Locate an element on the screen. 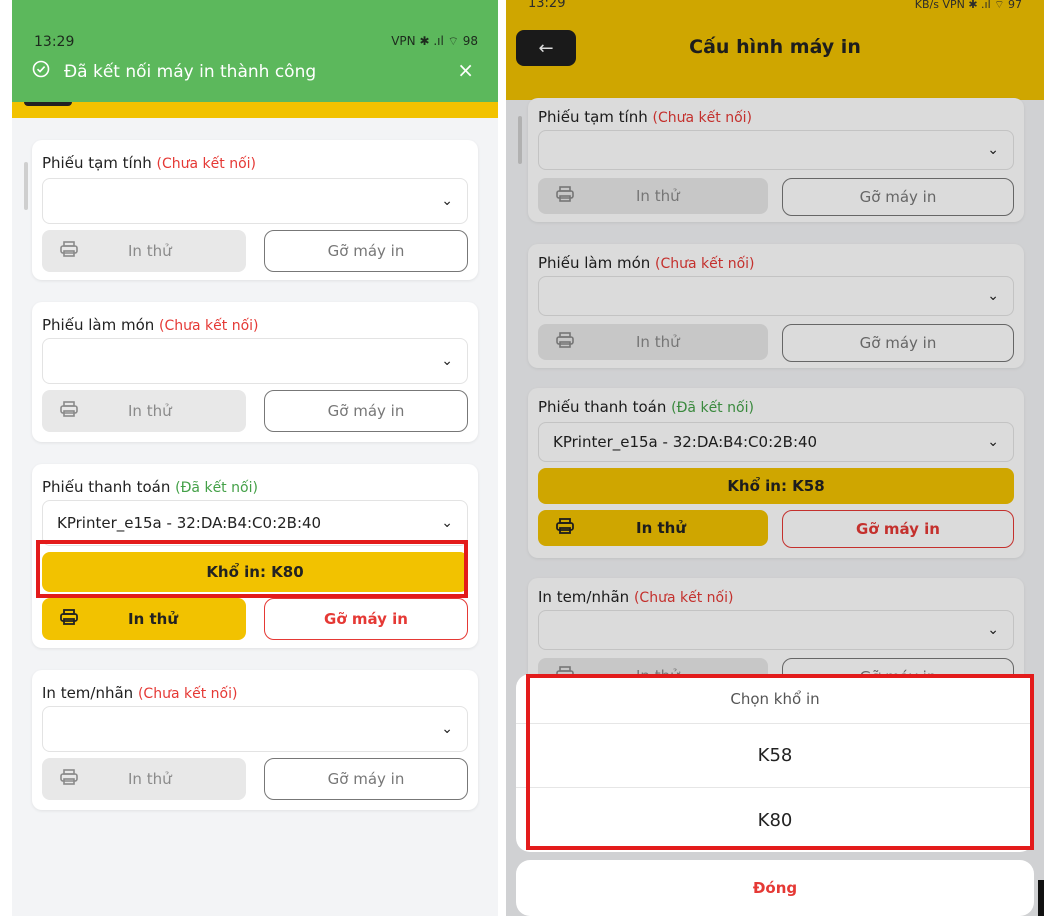 The image size is (1044, 922). printer-select-value: KPrinter_e15a - 32:DA:B4:C0:2B:40 is located at coordinates (189, 523).